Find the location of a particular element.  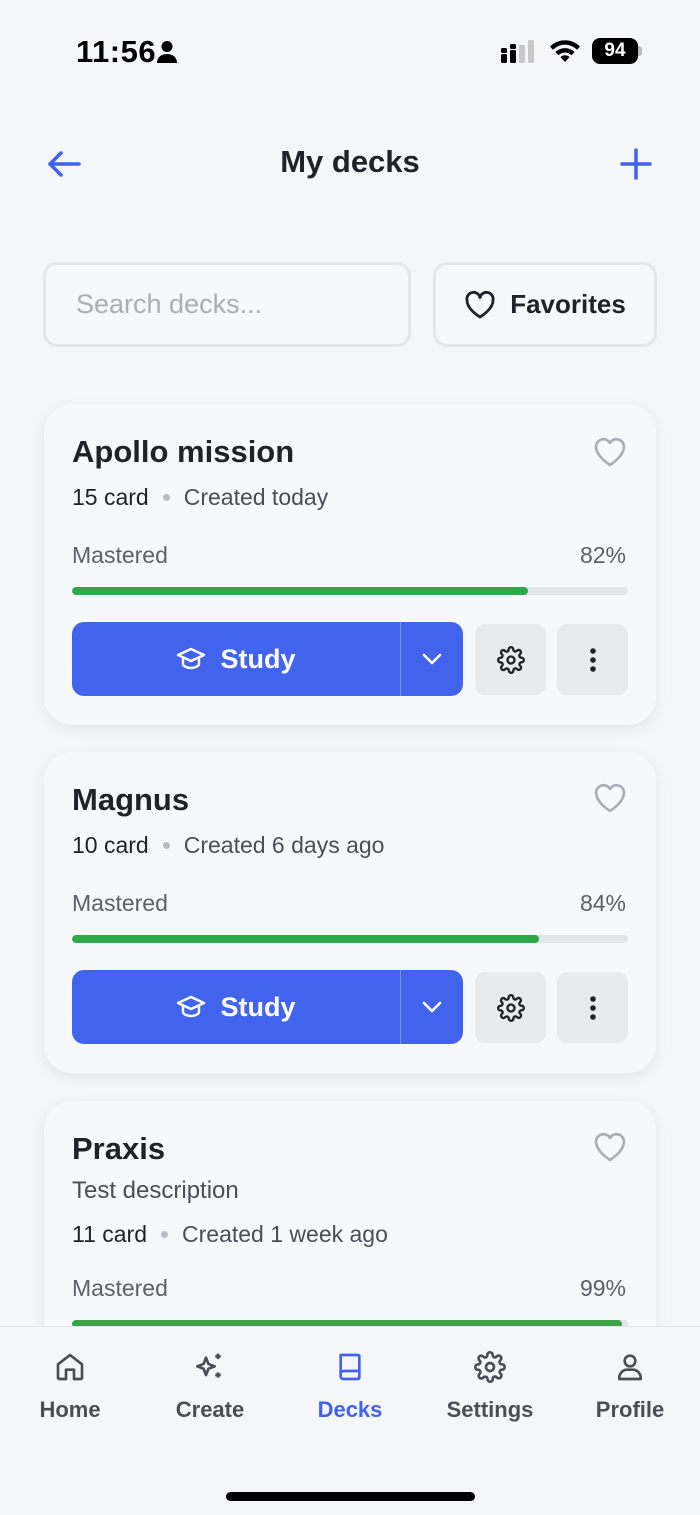

created-date: Created today is located at coordinates (256, 497).